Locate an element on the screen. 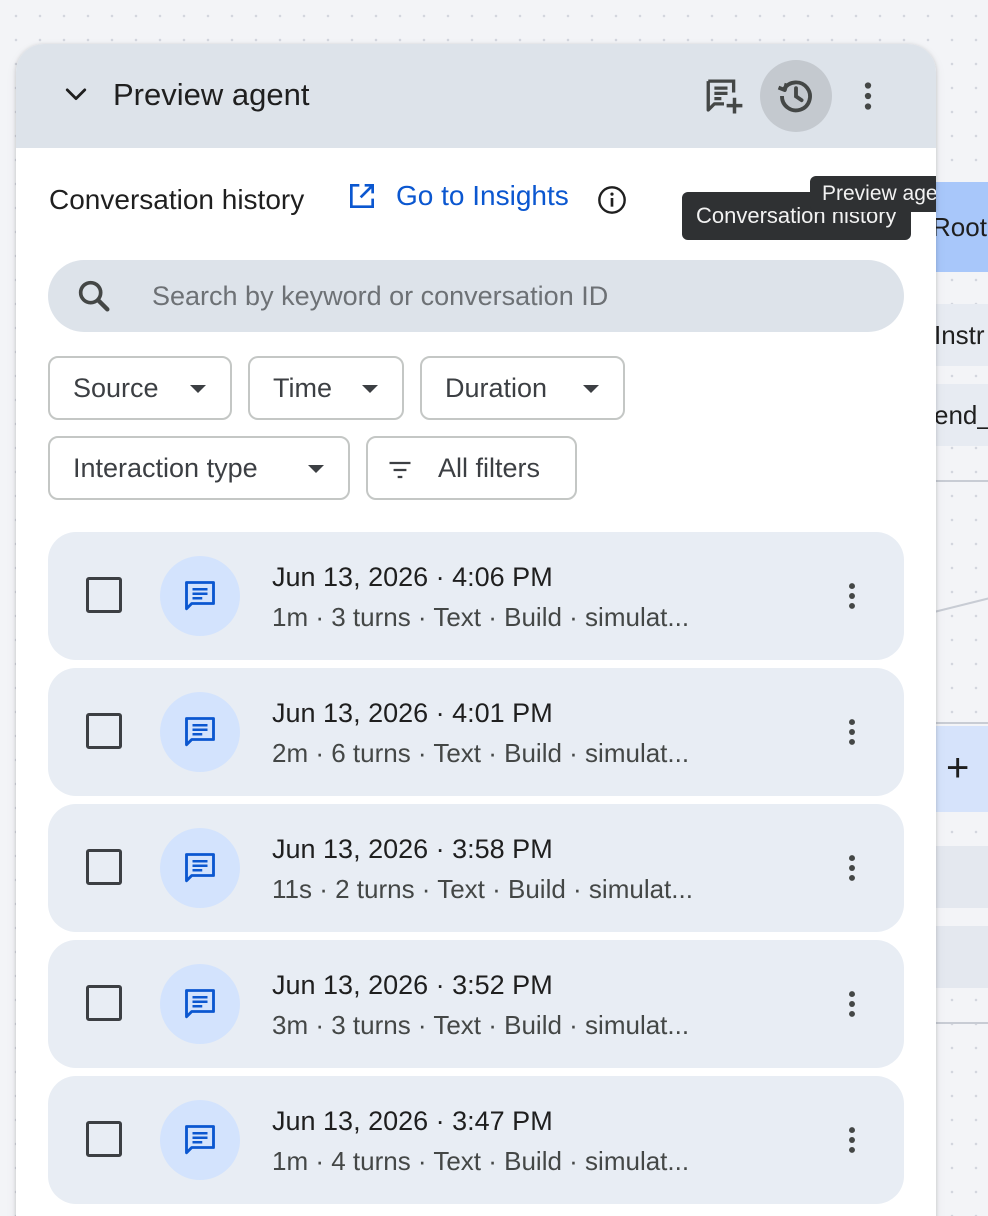  search-icon is located at coordinates (94, 296).